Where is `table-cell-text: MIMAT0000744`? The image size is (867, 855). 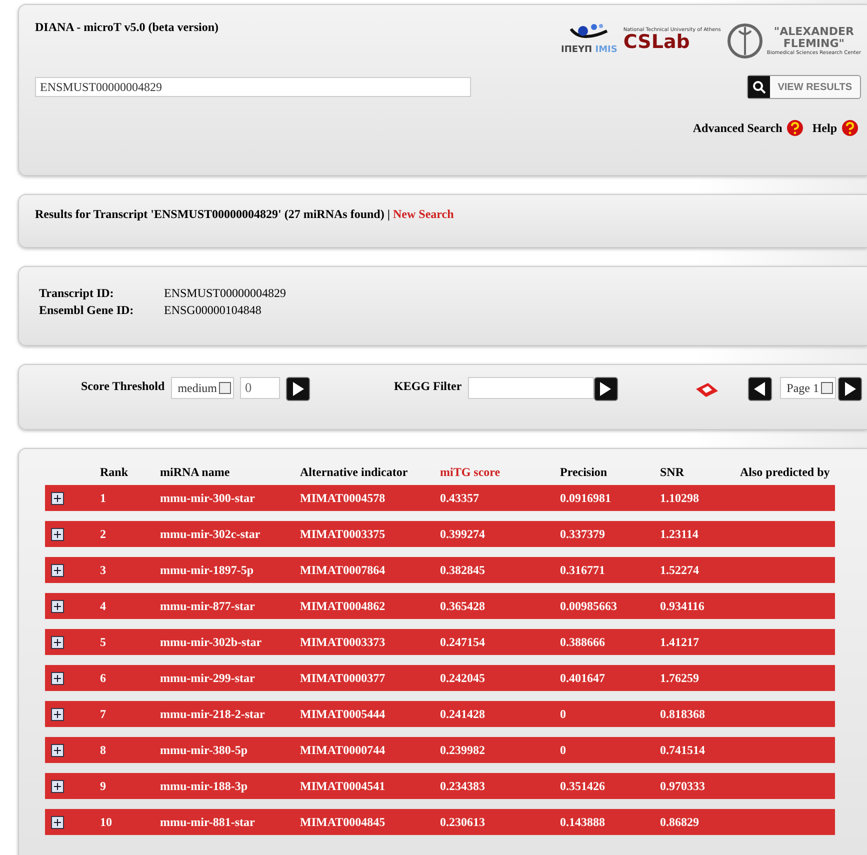
table-cell-text: MIMAT0000744 is located at coordinates (343, 750).